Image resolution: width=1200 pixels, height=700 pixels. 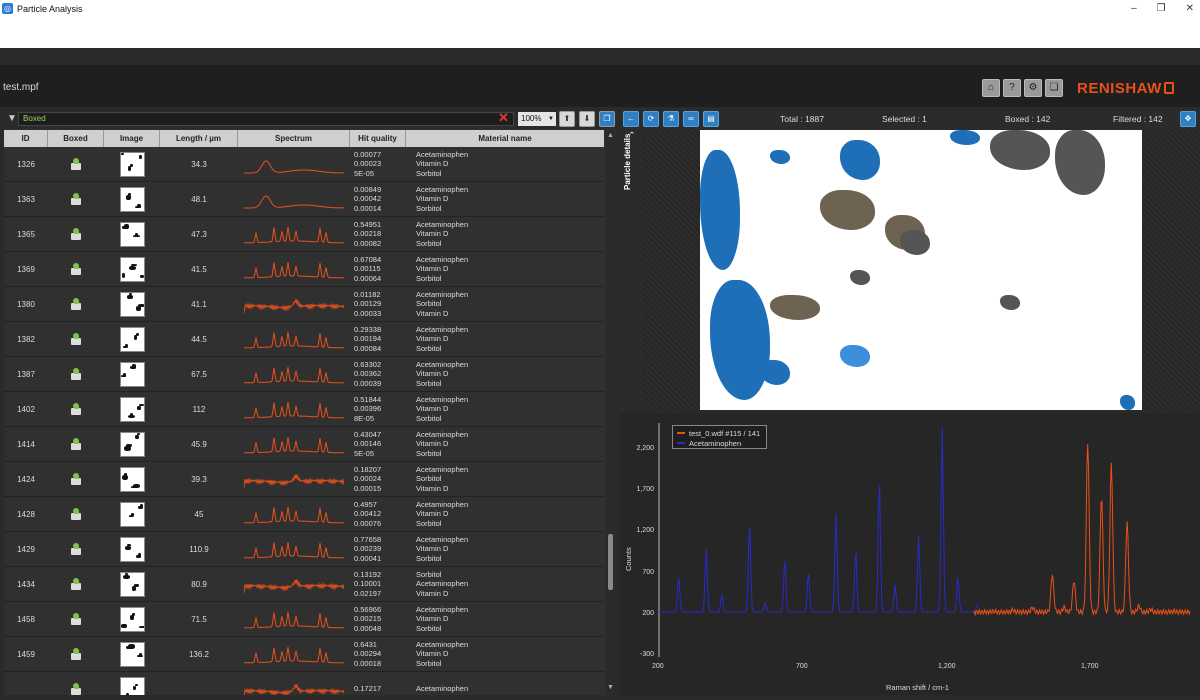 What do you see at coordinates (503, 118) in the screenshot?
I see `clear-filter-icon: ✕` at bounding box center [503, 118].